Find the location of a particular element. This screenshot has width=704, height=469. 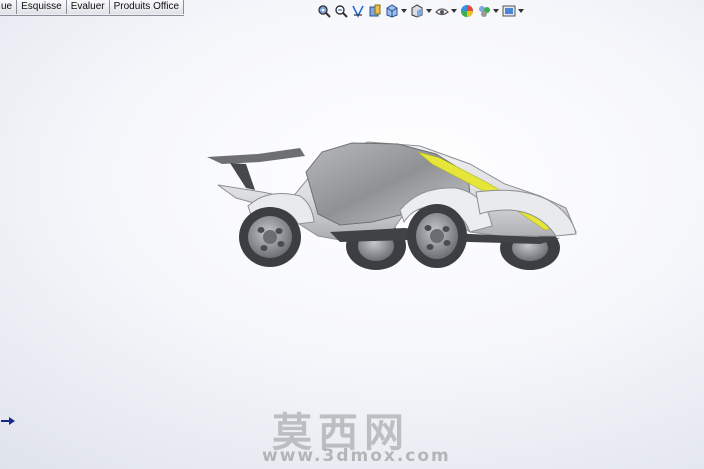

rear-wing is located at coordinates (256, 156).